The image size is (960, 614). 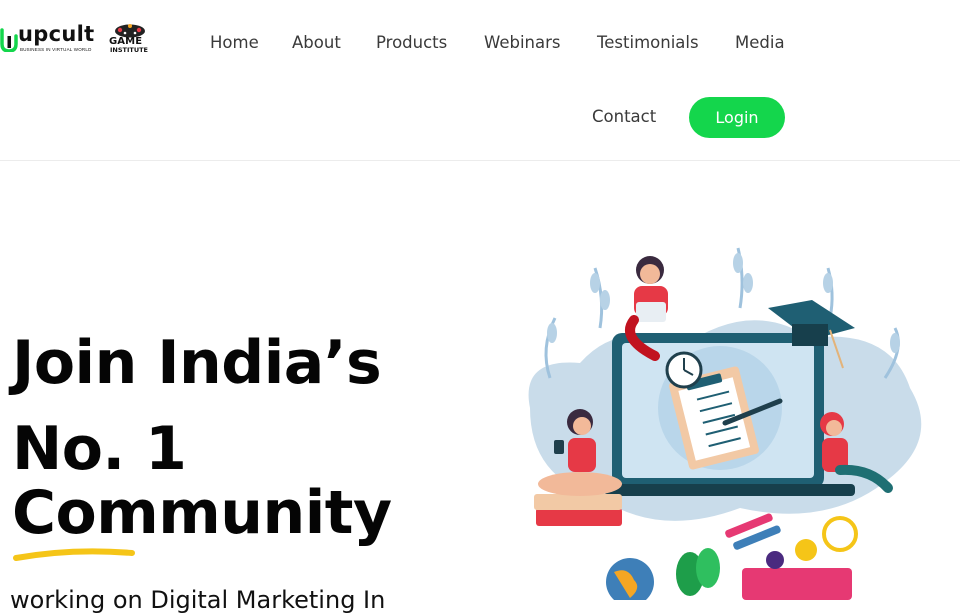 What do you see at coordinates (131, 39) in the screenshot?
I see `game-institute-logo: GAME INSTITUTE` at bounding box center [131, 39].